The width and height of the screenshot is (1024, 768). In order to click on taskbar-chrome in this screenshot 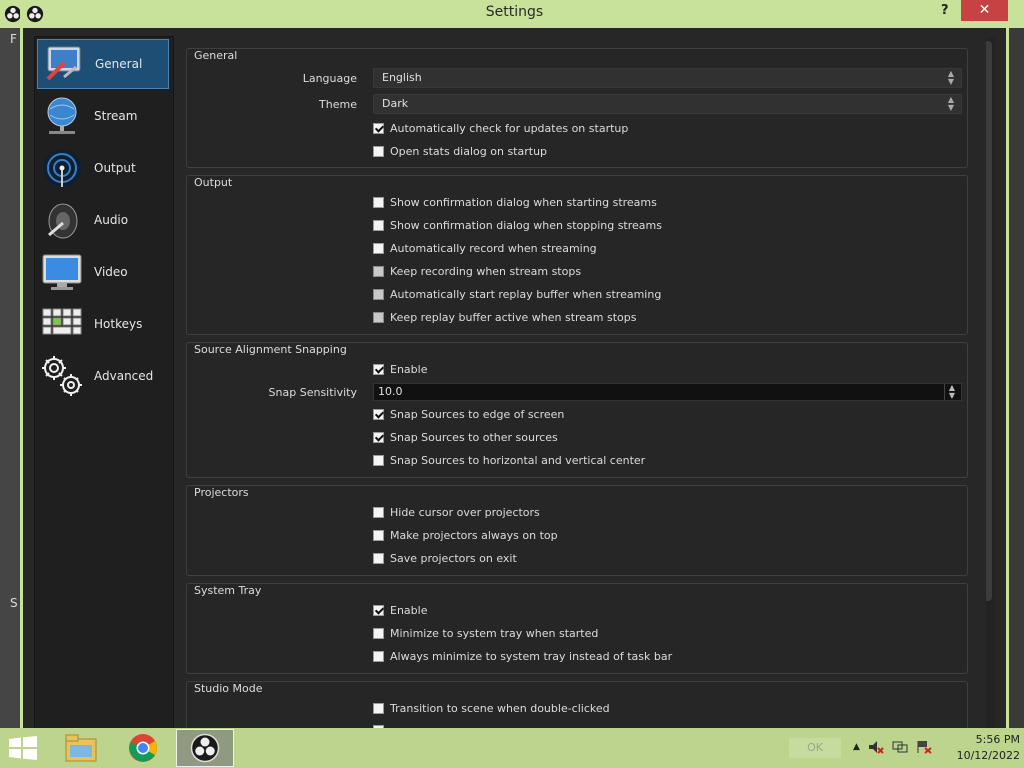, I will do `click(143, 748)`.